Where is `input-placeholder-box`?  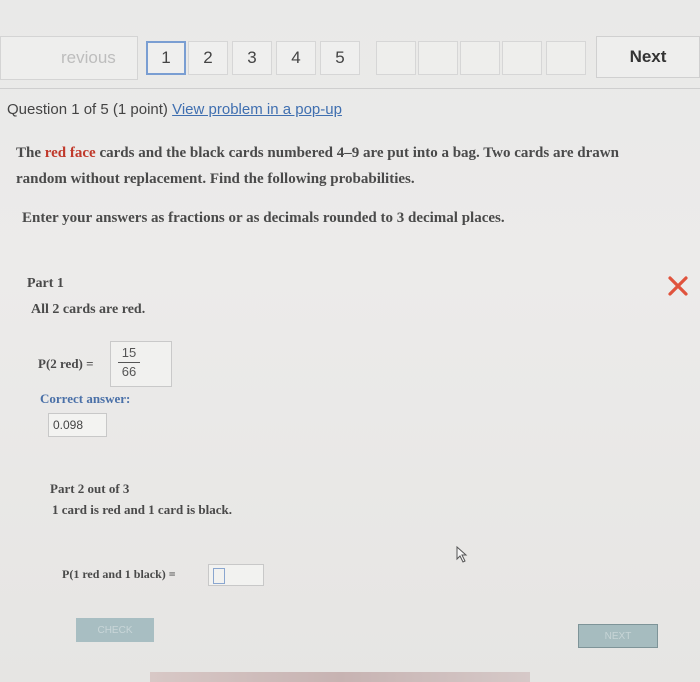 input-placeholder-box is located at coordinates (219, 576).